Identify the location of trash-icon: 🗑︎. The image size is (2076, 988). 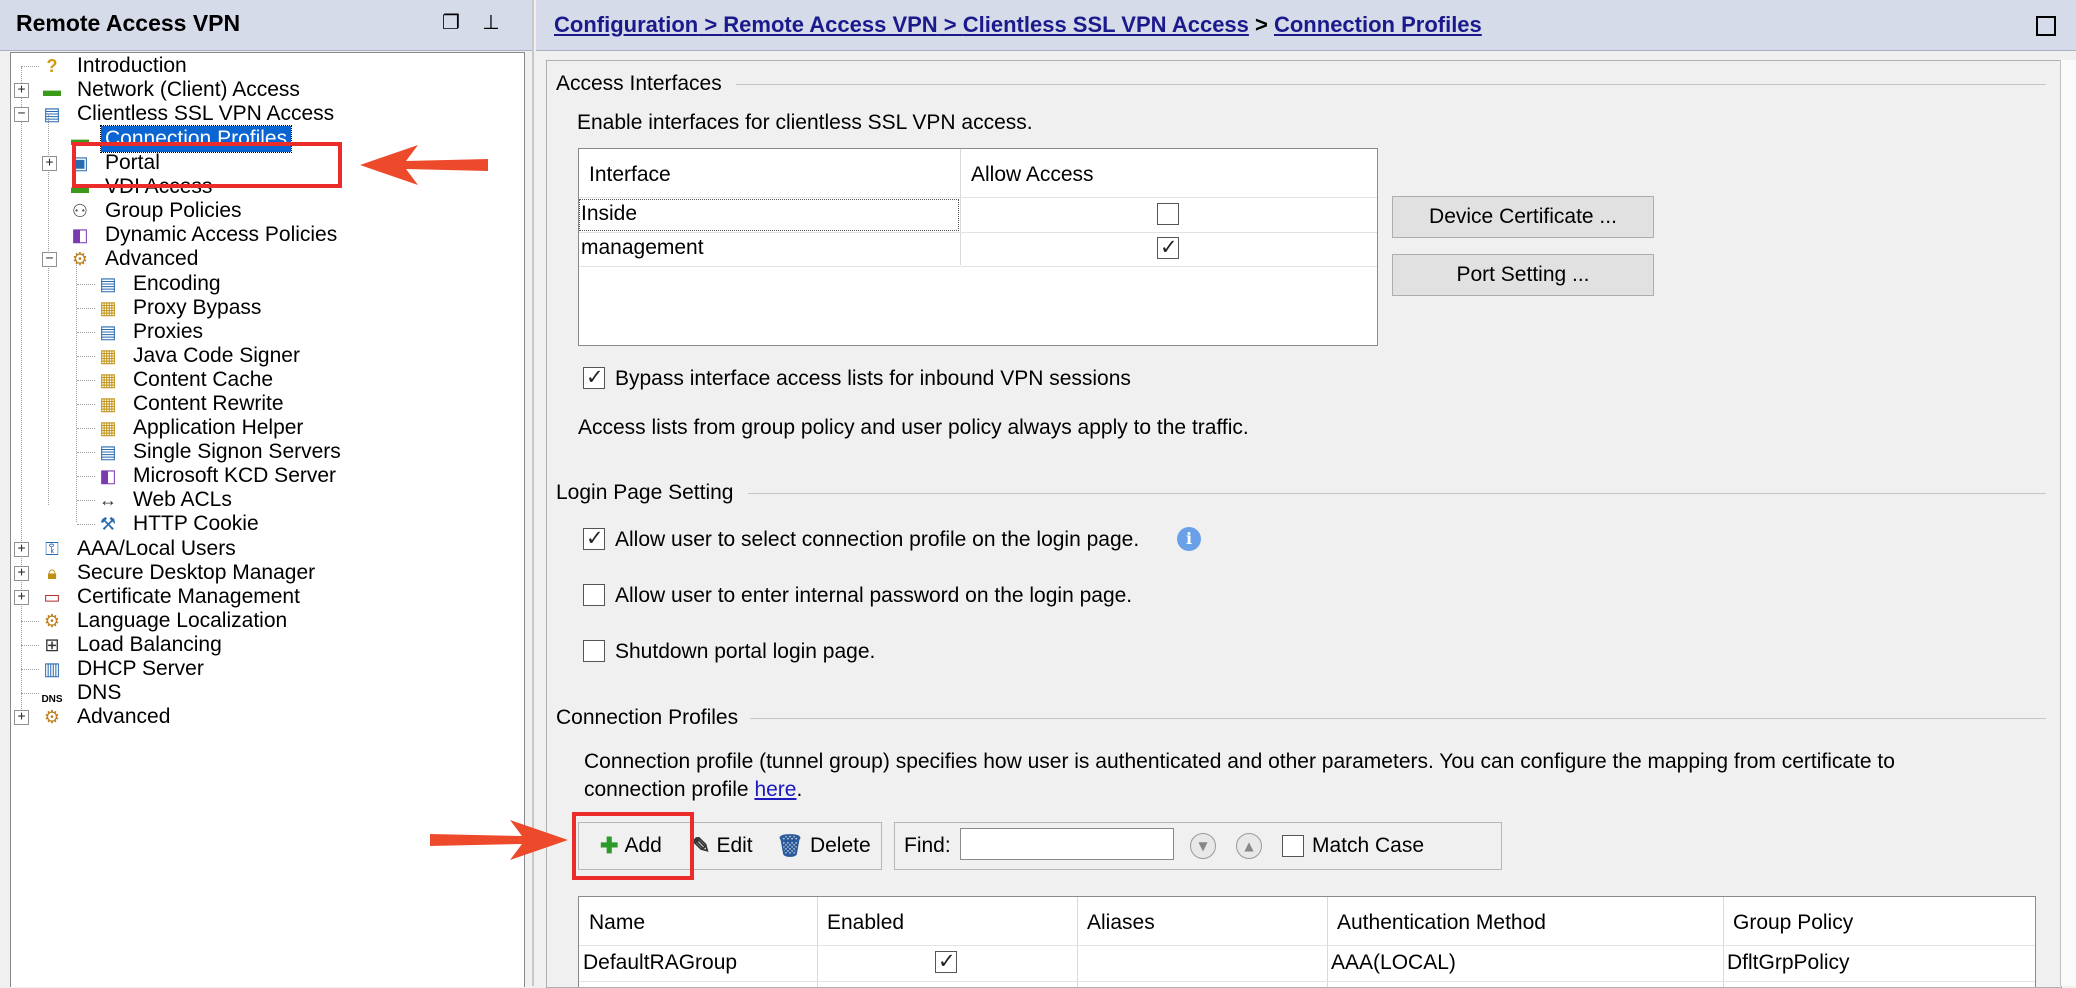
(790, 845).